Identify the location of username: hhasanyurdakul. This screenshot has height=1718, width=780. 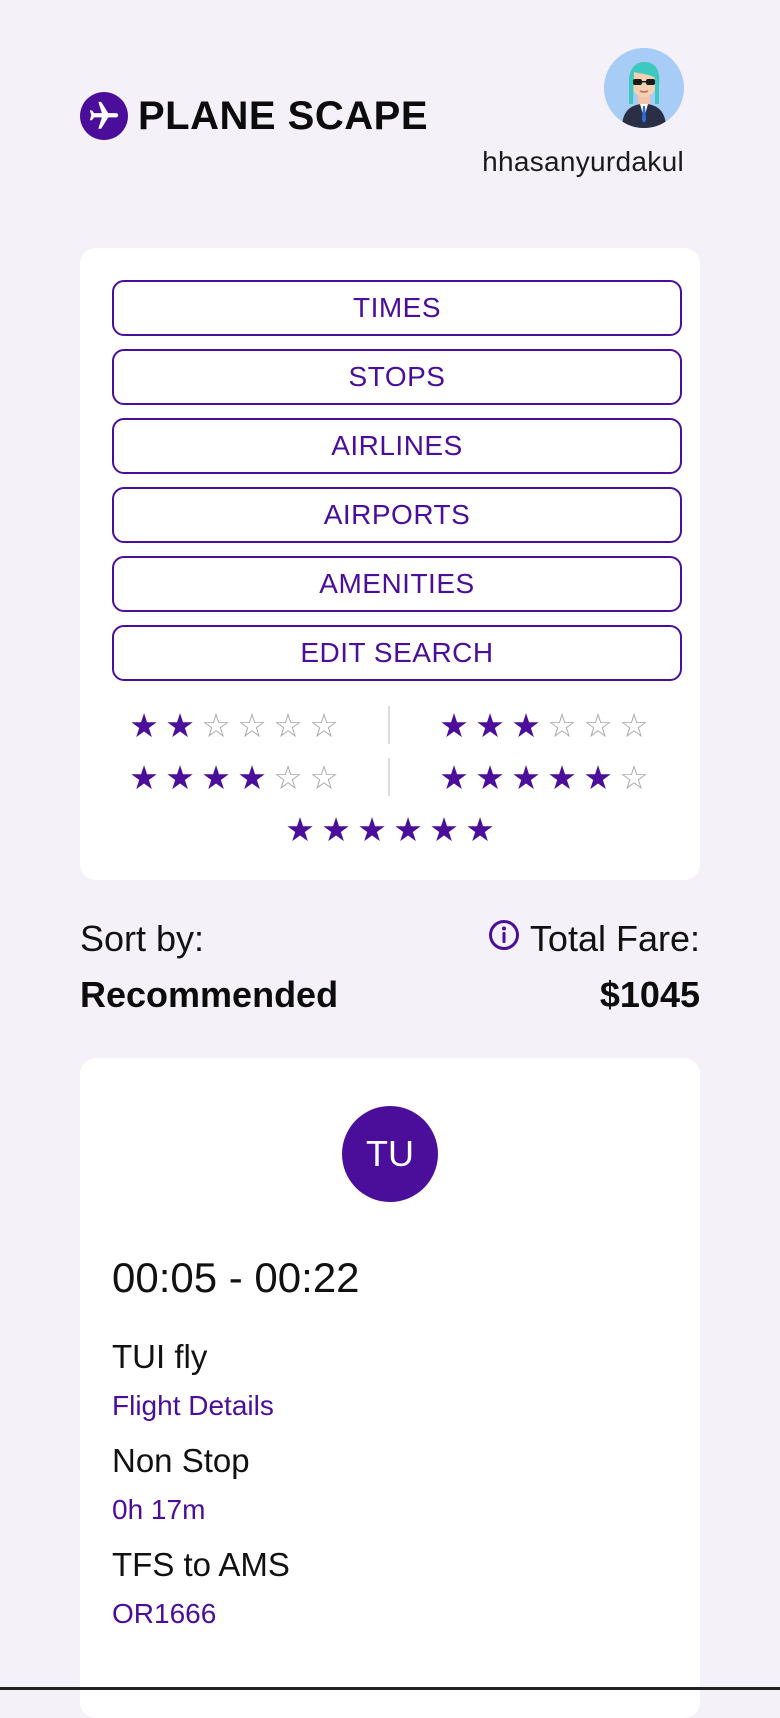
(583, 162).